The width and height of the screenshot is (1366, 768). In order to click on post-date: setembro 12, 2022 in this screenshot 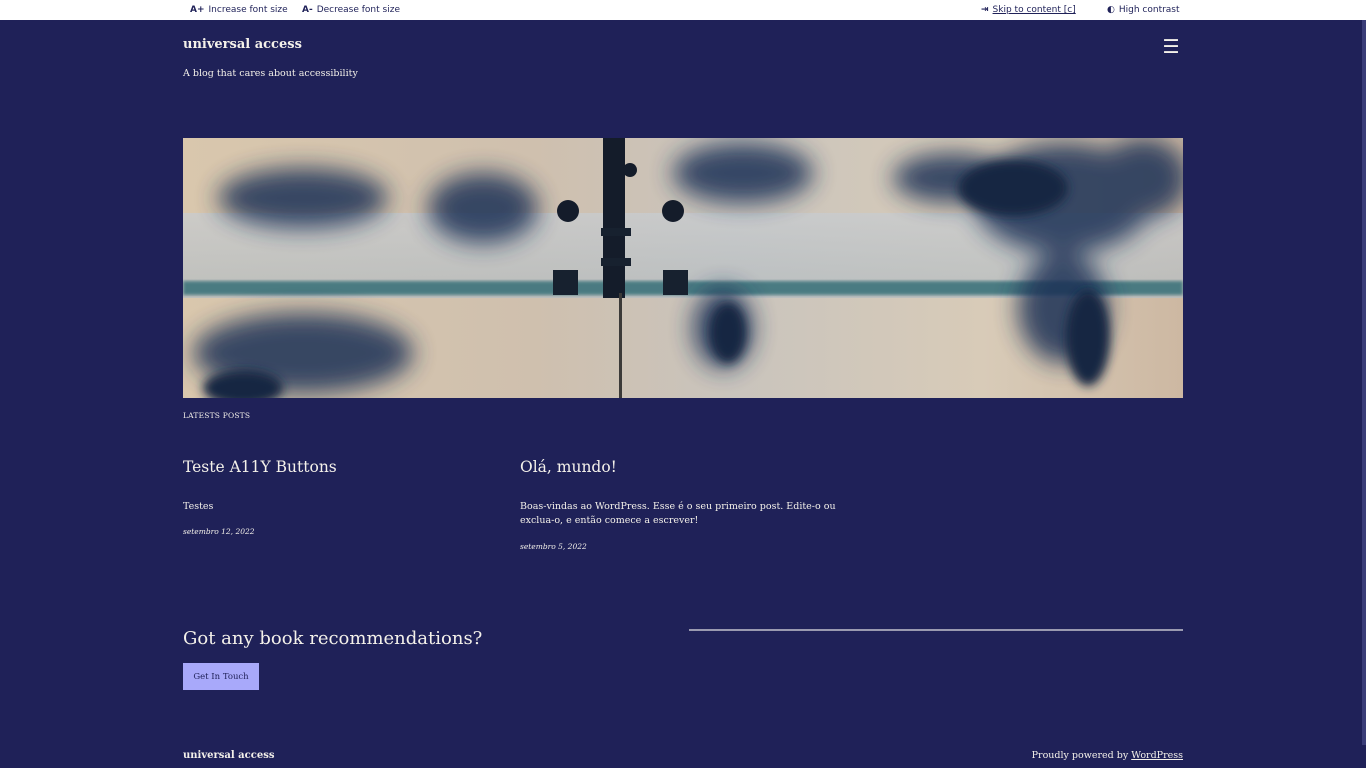, I will do `click(219, 531)`.